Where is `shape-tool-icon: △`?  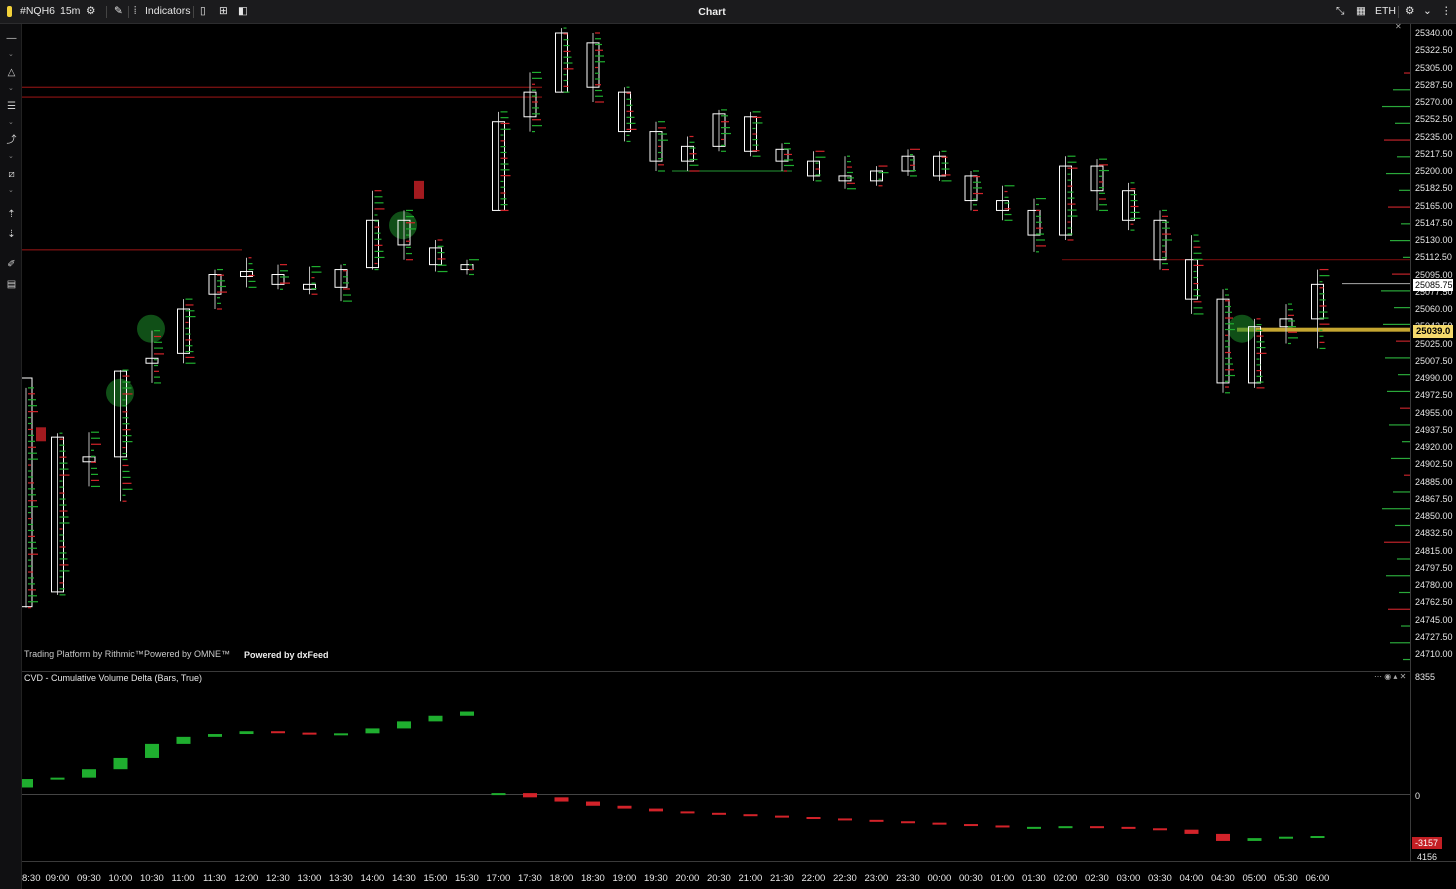 shape-tool-icon: △ is located at coordinates (11, 72).